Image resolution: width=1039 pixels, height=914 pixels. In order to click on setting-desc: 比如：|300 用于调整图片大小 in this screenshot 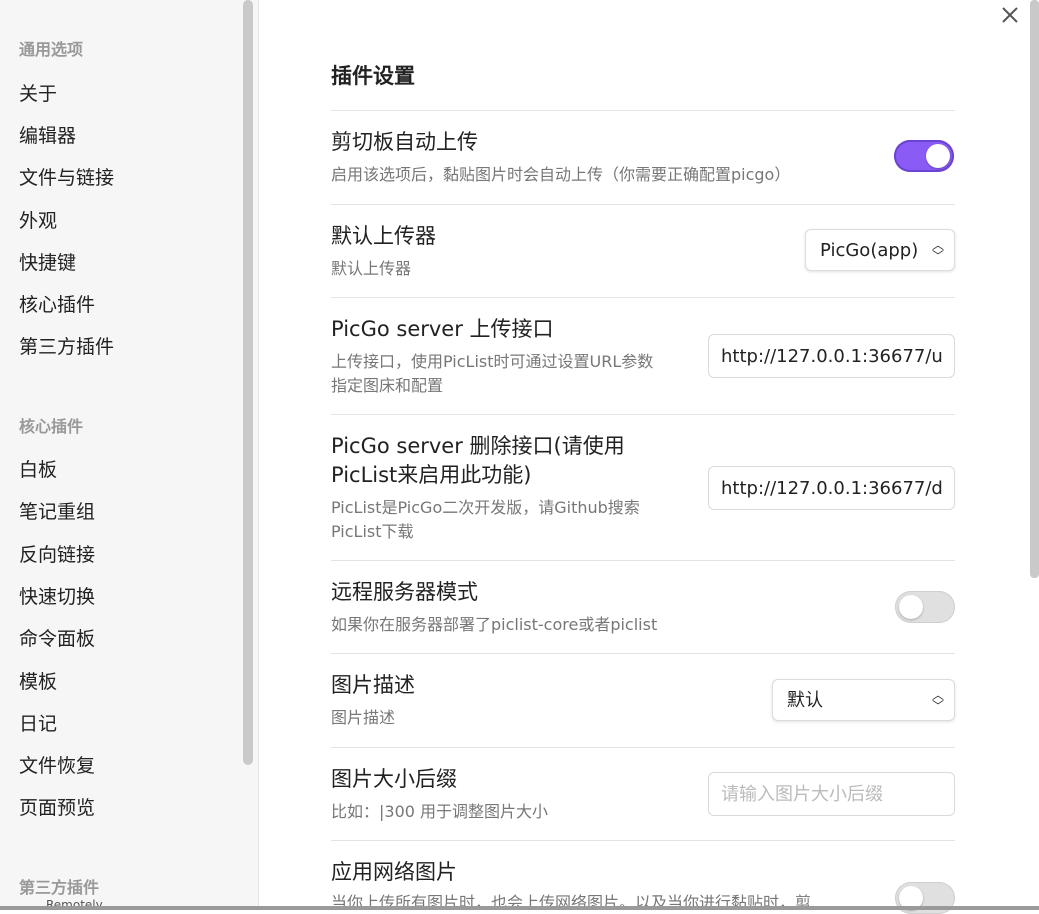, I will do `click(440, 811)`.